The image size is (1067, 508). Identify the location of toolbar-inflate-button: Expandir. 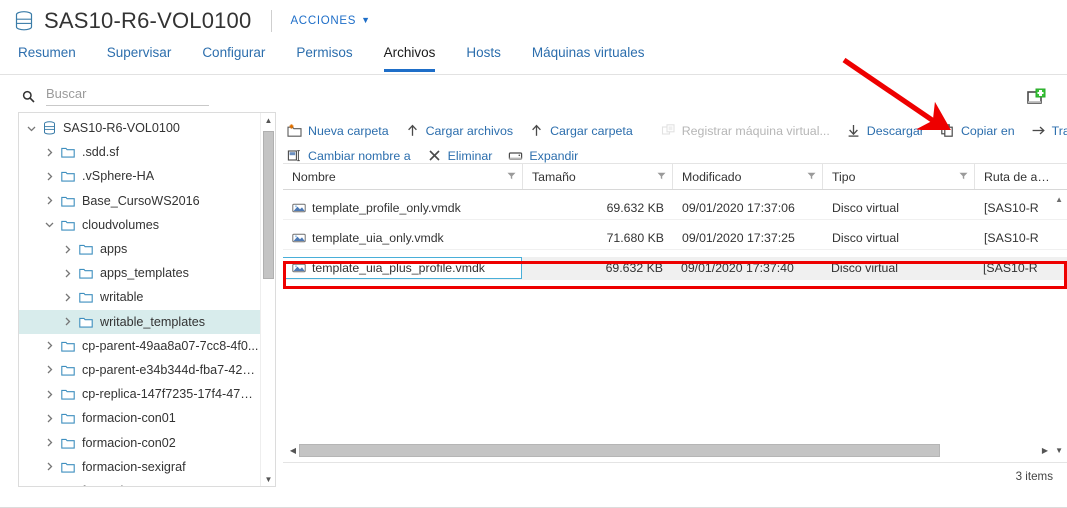
(543, 155).